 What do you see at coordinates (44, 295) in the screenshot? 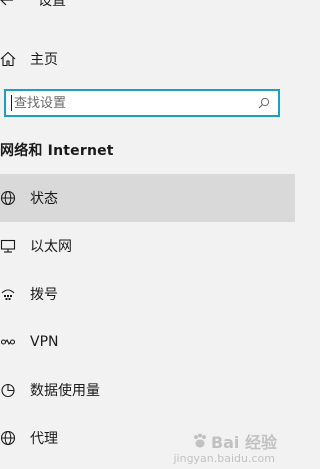
I see `nav-label-dialup: 拨号` at bounding box center [44, 295].